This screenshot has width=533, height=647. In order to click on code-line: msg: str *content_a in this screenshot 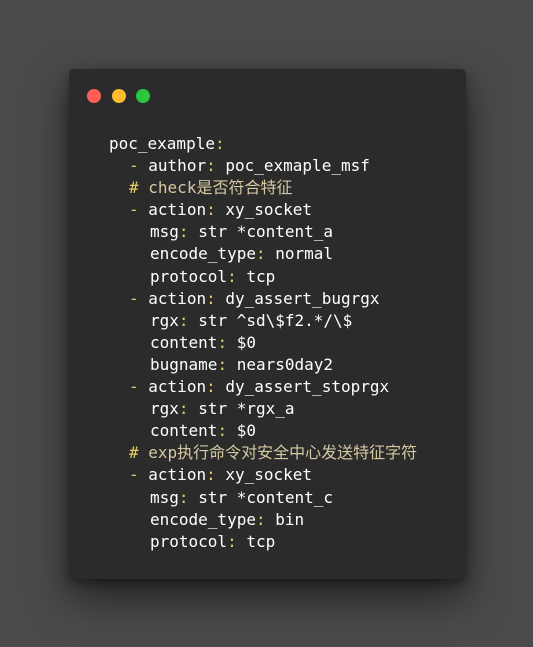, I will do `click(263, 232)`.